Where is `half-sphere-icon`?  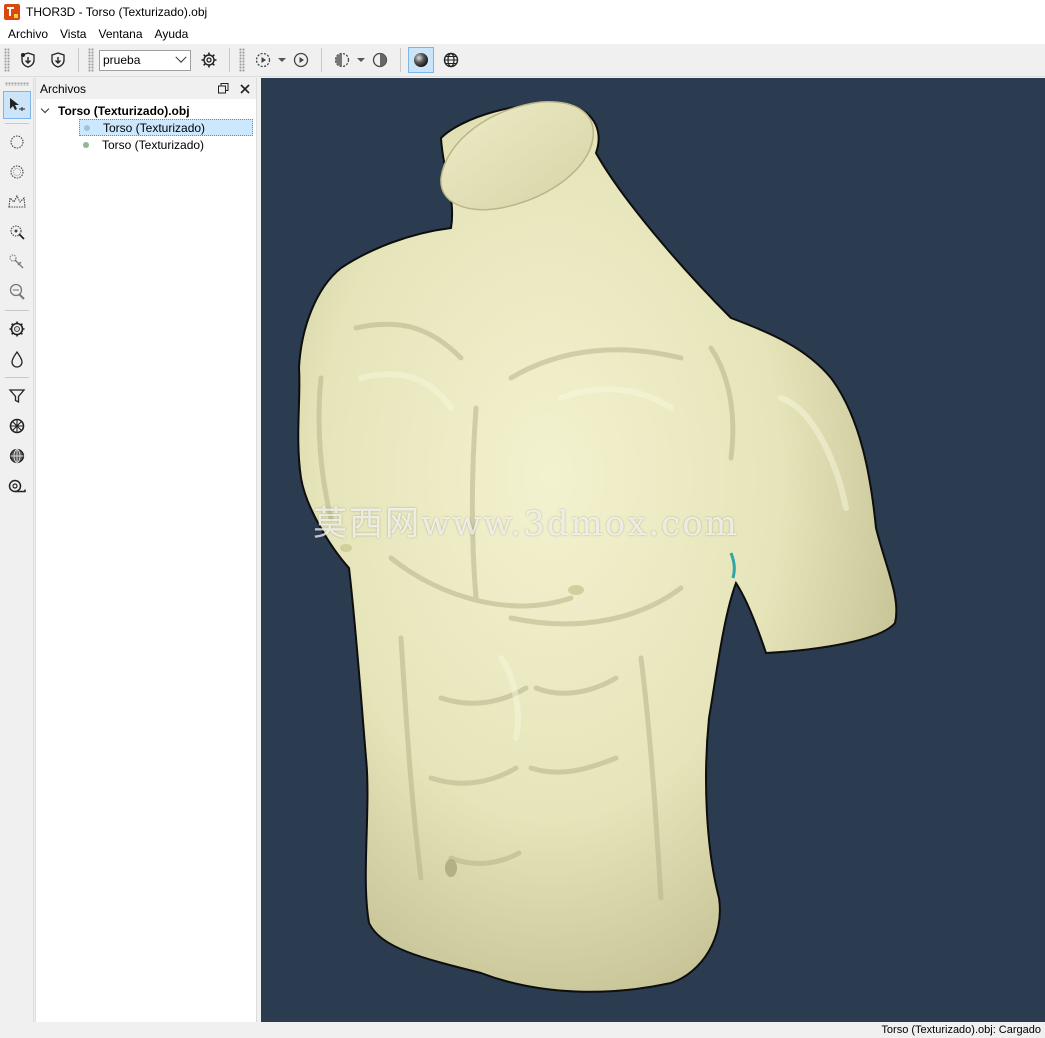 half-sphere-icon is located at coordinates (380, 60).